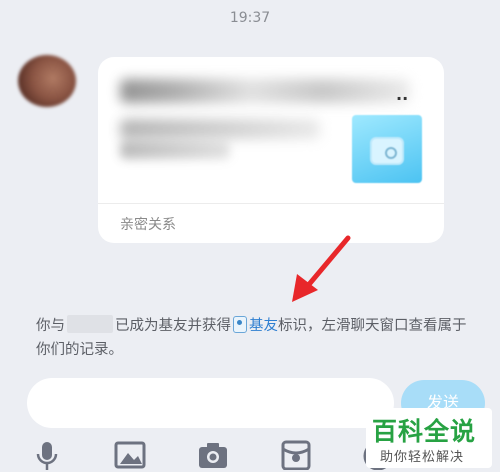  I want to click on friend-badge-icon, so click(240, 324).